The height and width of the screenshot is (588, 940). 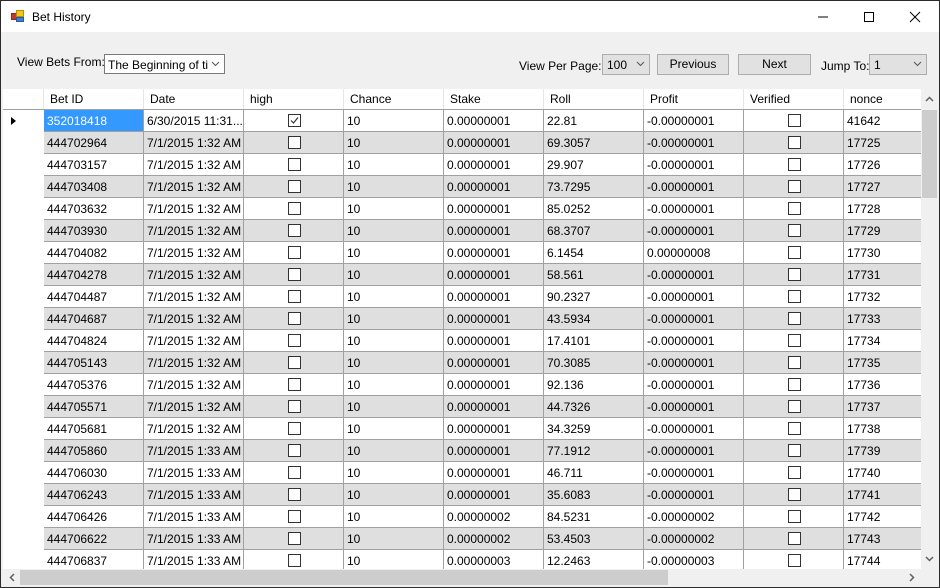 What do you see at coordinates (882, 407) in the screenshot?
I see `cell-nonce: 17737` at bounding box center [882, 407].